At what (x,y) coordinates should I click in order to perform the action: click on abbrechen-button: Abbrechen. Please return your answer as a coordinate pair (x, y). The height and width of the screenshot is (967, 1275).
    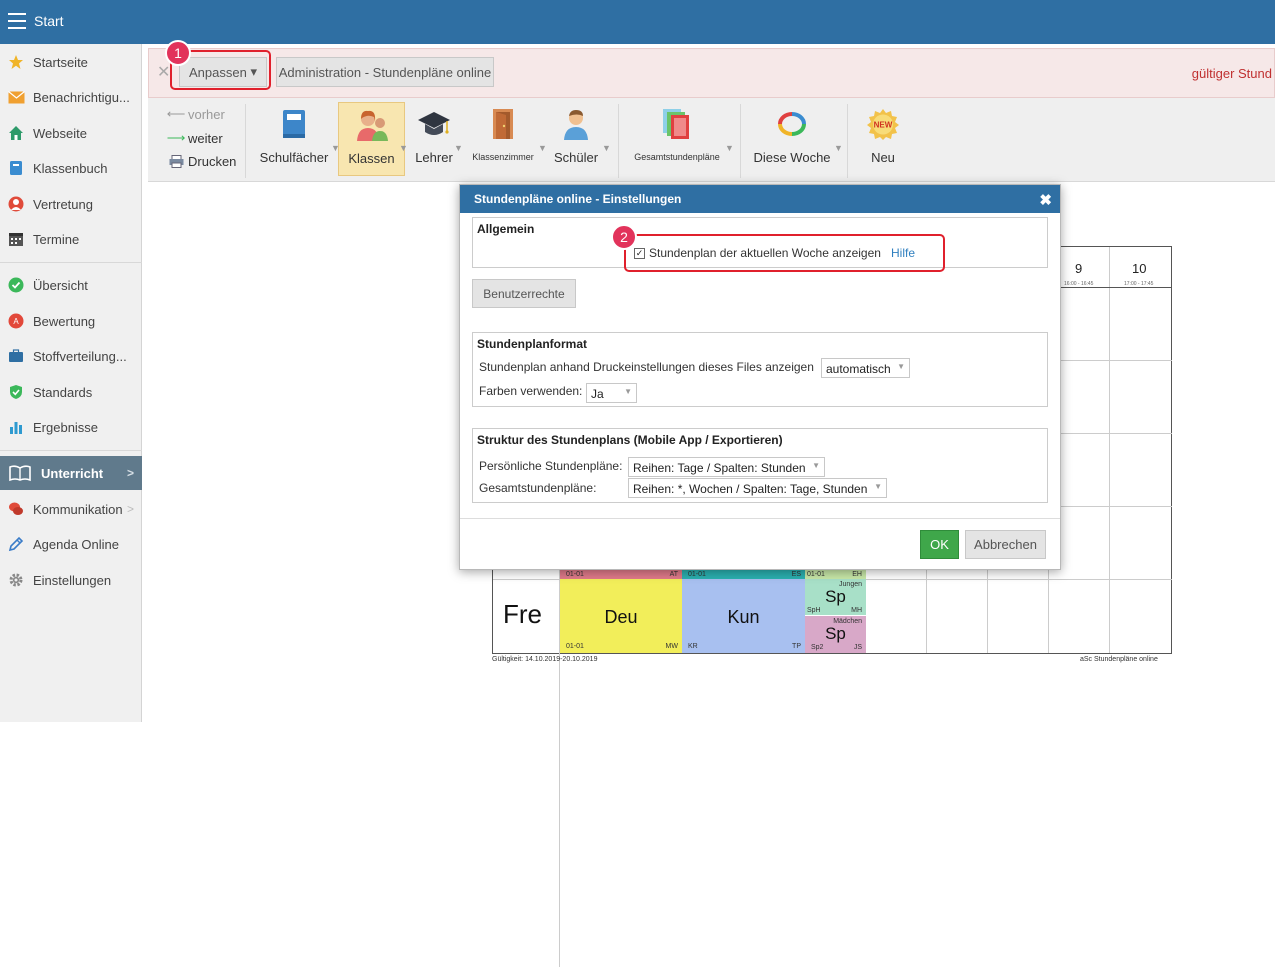
    Looking at the image, I should click on (1005, 544).